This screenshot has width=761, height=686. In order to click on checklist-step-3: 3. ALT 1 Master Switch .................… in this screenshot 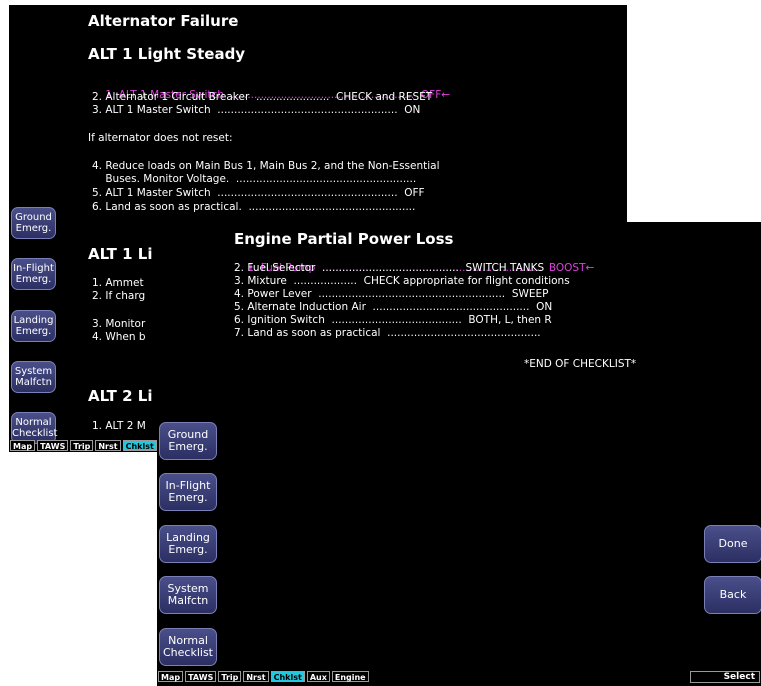, I will do `click(256, 110)`.